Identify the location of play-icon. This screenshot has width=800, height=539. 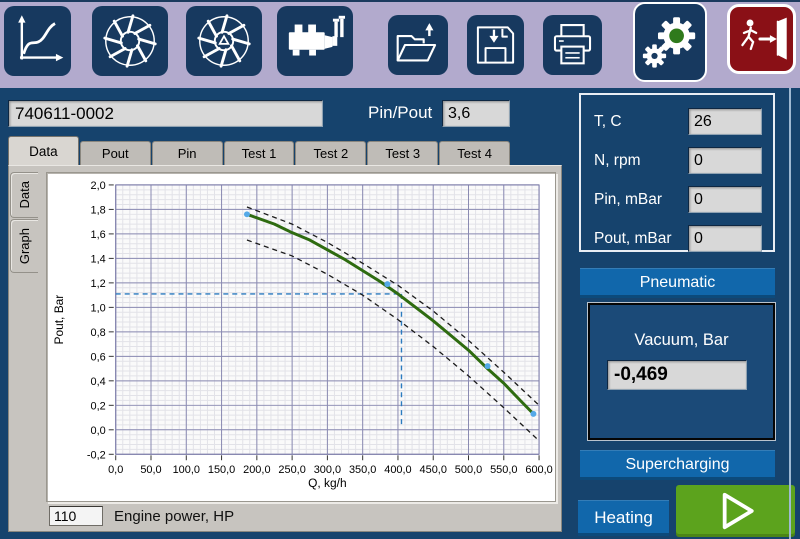
(738, 511).